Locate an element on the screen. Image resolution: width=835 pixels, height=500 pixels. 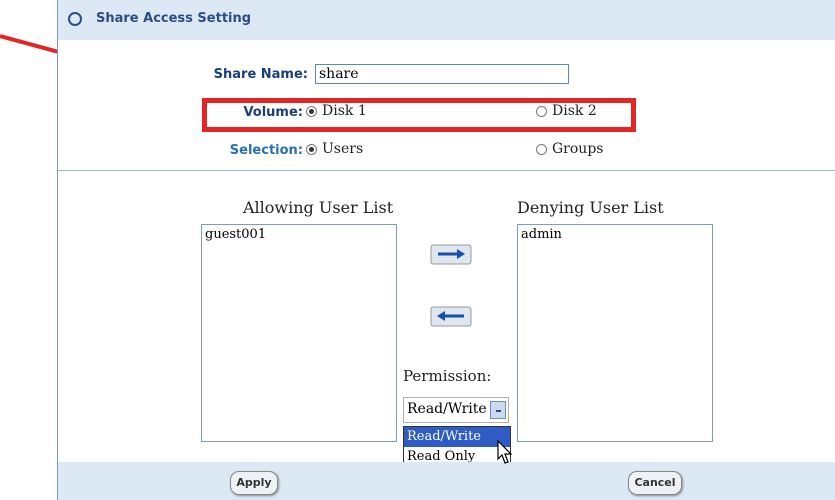
selection-option-groups: Groups is located at coordinates (569, 149).